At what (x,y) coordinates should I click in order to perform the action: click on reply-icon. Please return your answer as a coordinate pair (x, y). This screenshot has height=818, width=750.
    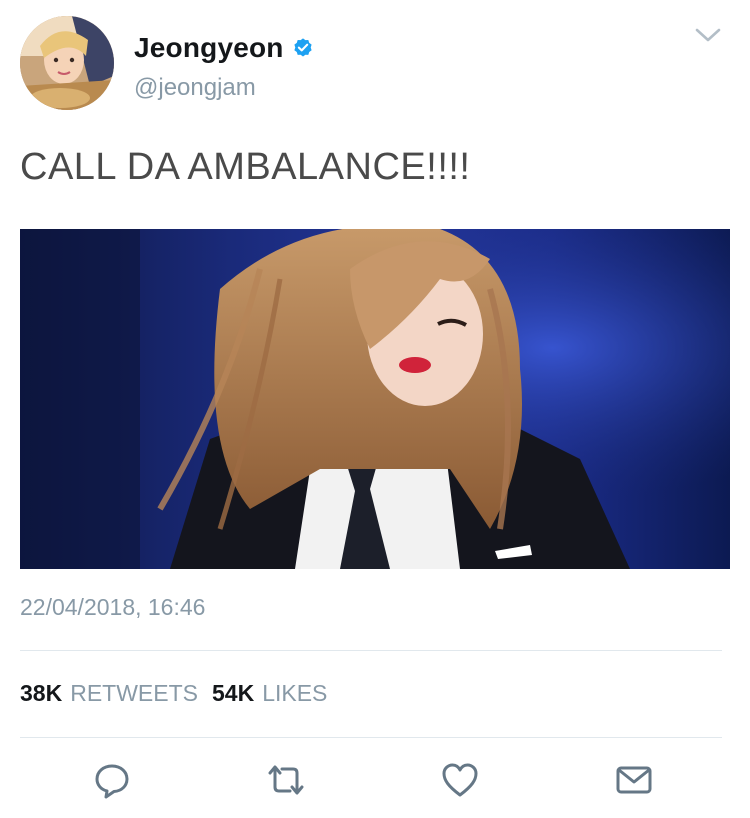
    Looking at the image, I should click on (112, 781).